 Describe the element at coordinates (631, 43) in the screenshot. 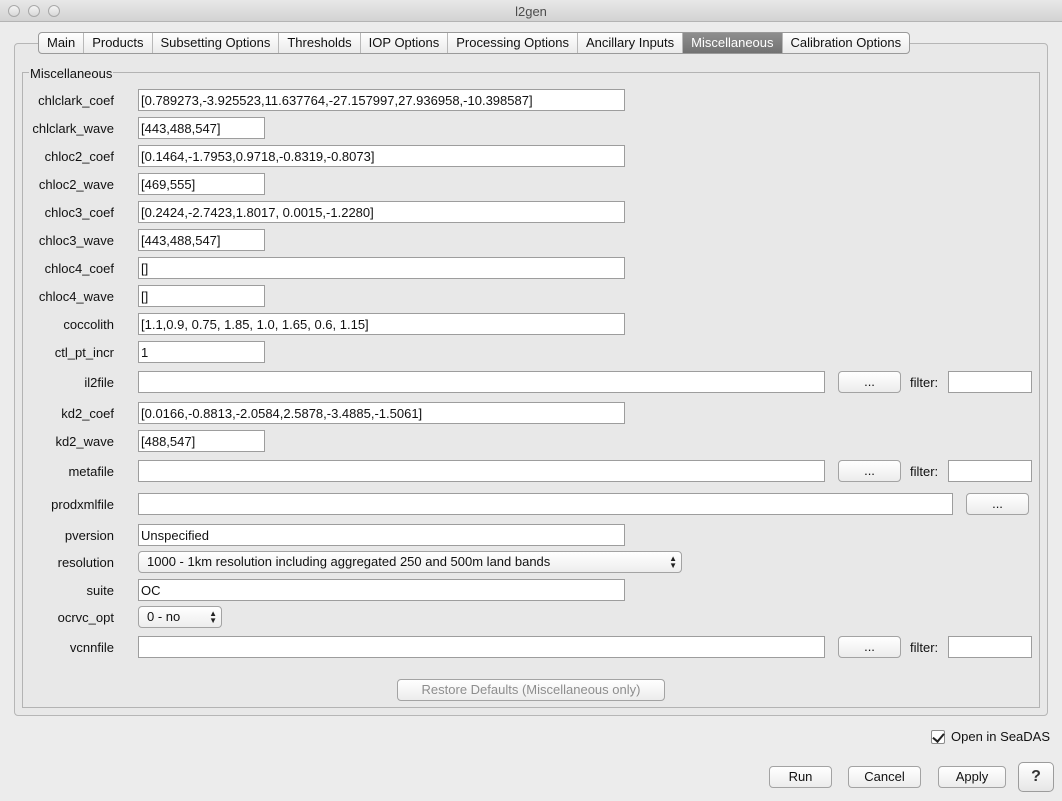

I see `tab-ancillary-inputs: Ancillary Inputs` at that location.